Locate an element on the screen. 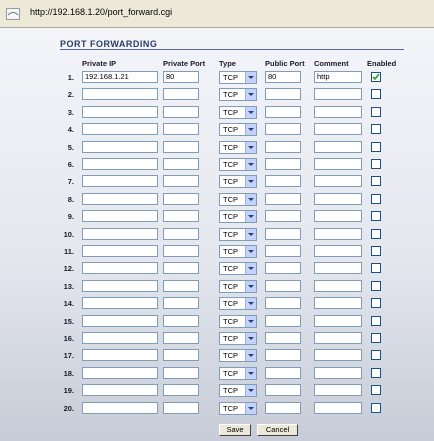 Image resolution: width=434 pixels, height=441 pixels. public-port-field: 80 is located at coordinates (283, 77).